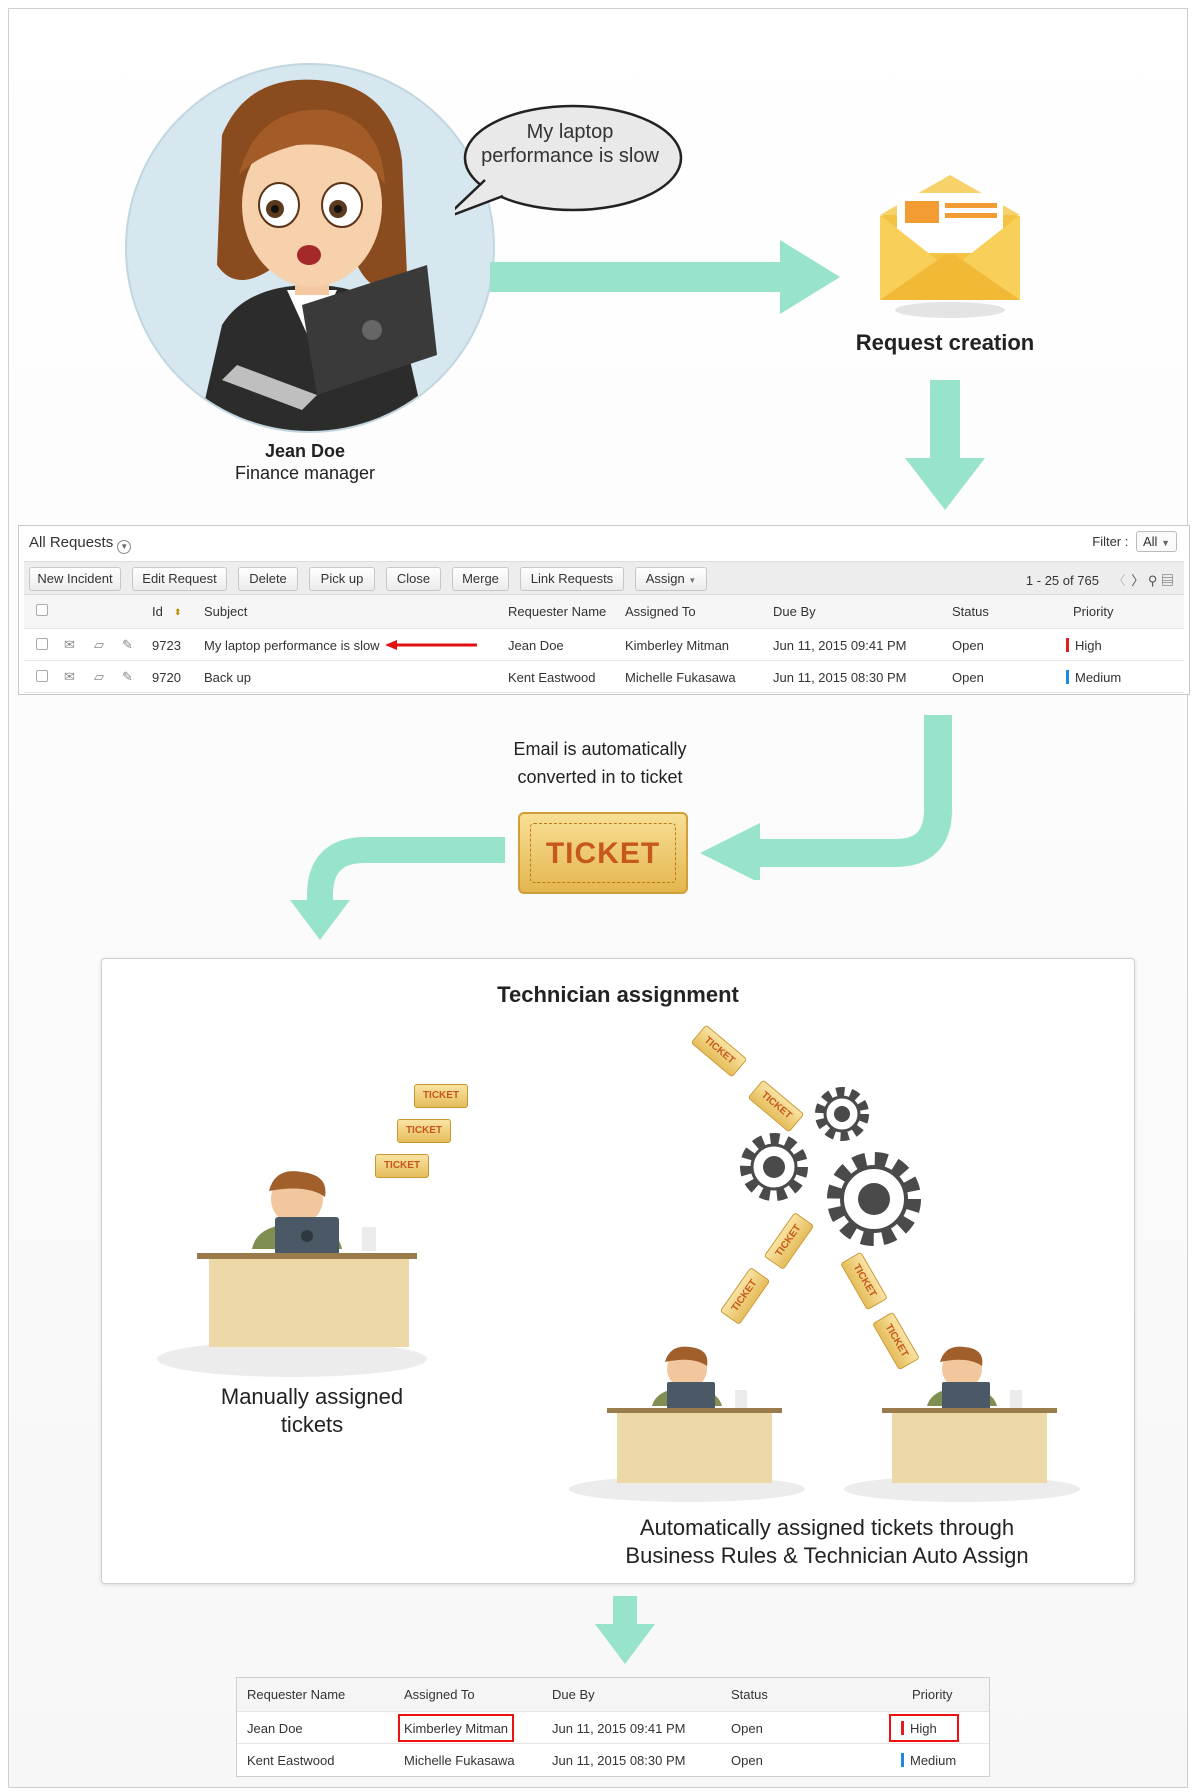  What do you see at coordinates (179, 579) in the screenshot?
I see `edit-request-button: Edit Request` at bounding box center [179, 579].